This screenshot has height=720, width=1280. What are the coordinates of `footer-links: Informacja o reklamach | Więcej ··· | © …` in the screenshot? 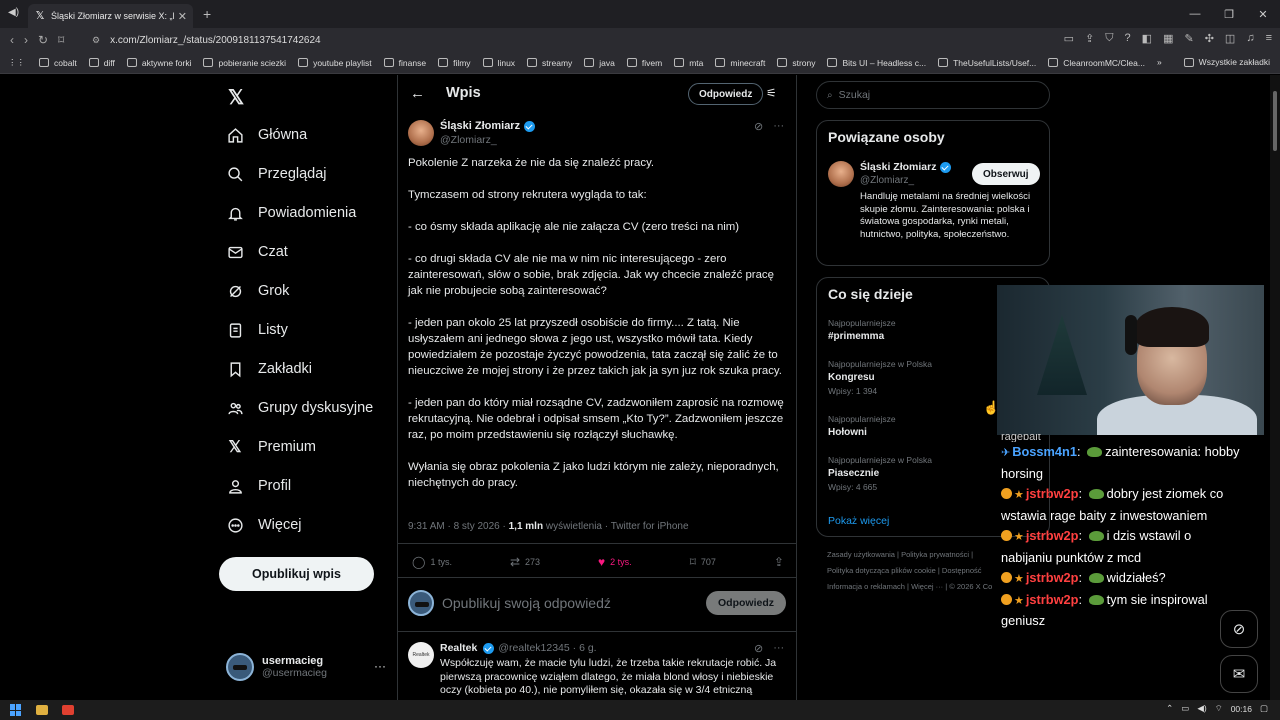 It's located at (909, 586).